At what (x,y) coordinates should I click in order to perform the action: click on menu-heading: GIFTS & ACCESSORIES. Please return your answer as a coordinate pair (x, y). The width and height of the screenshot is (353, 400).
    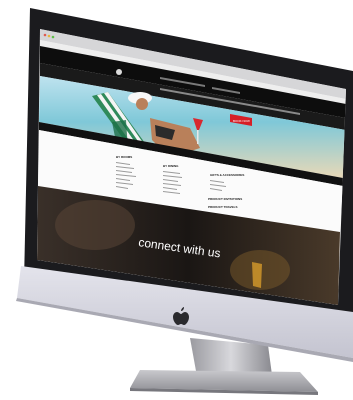
    Looking at the image, I should click on (227, 175).